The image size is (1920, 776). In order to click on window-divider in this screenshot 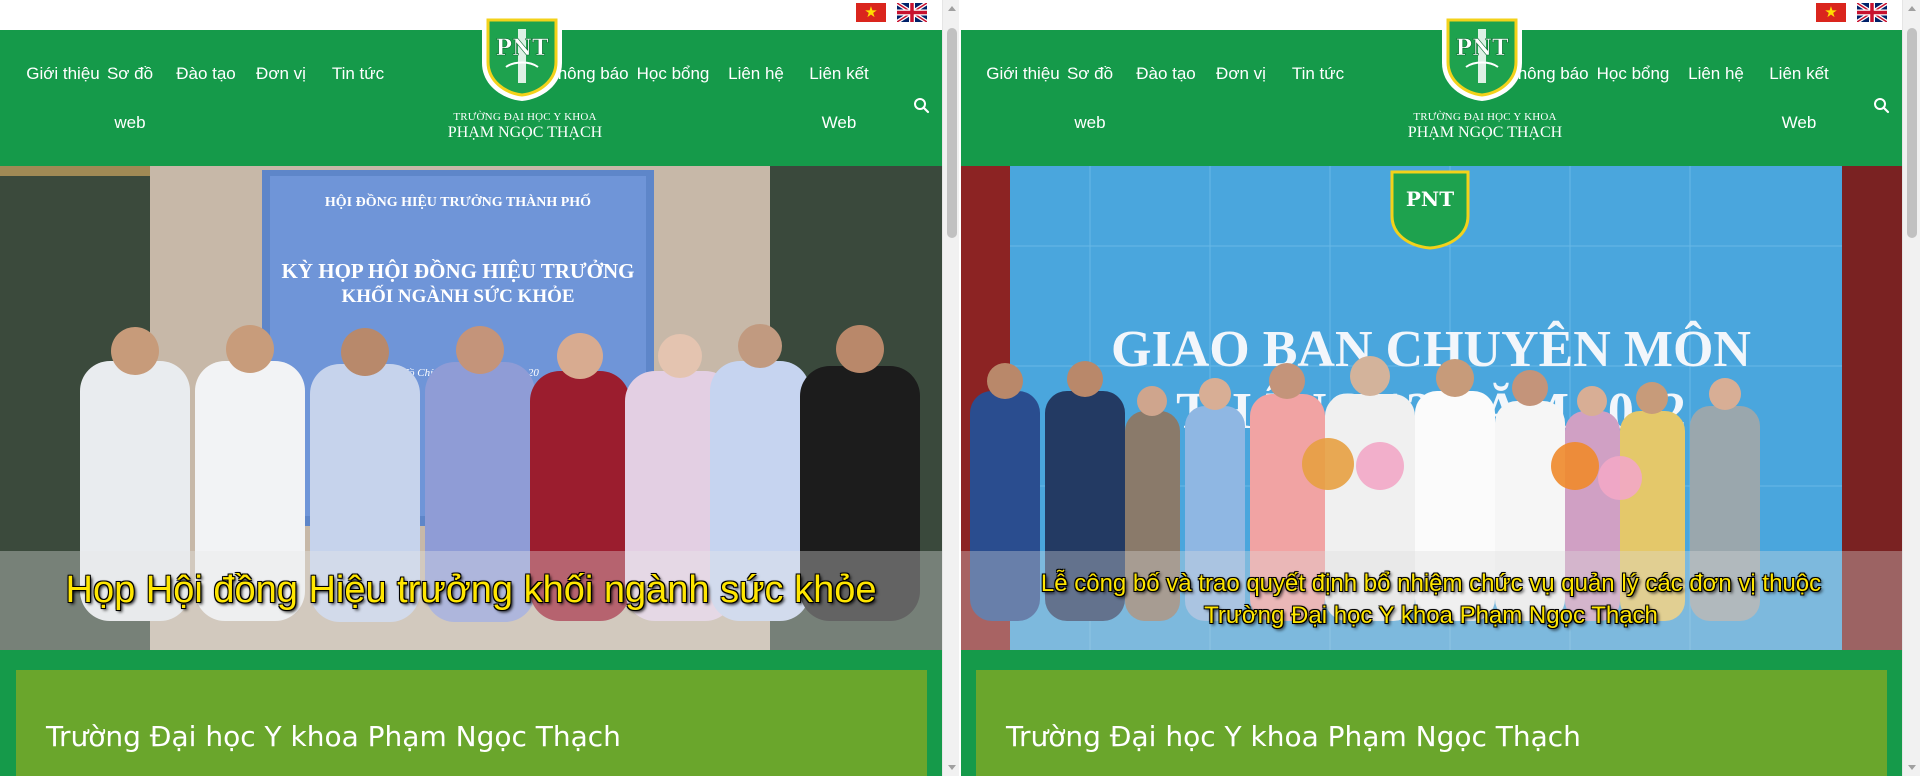, I will do `click(960, 388)`.